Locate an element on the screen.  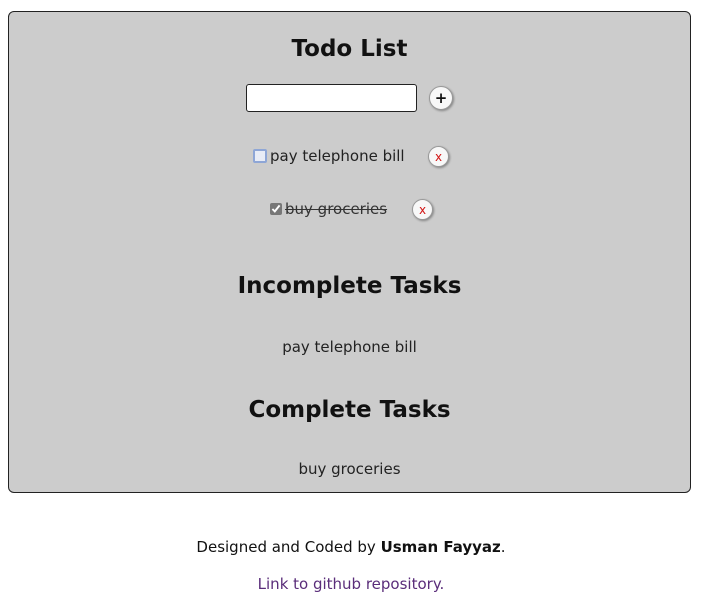
app-title: Todo List is located at coordinates (349, 49).